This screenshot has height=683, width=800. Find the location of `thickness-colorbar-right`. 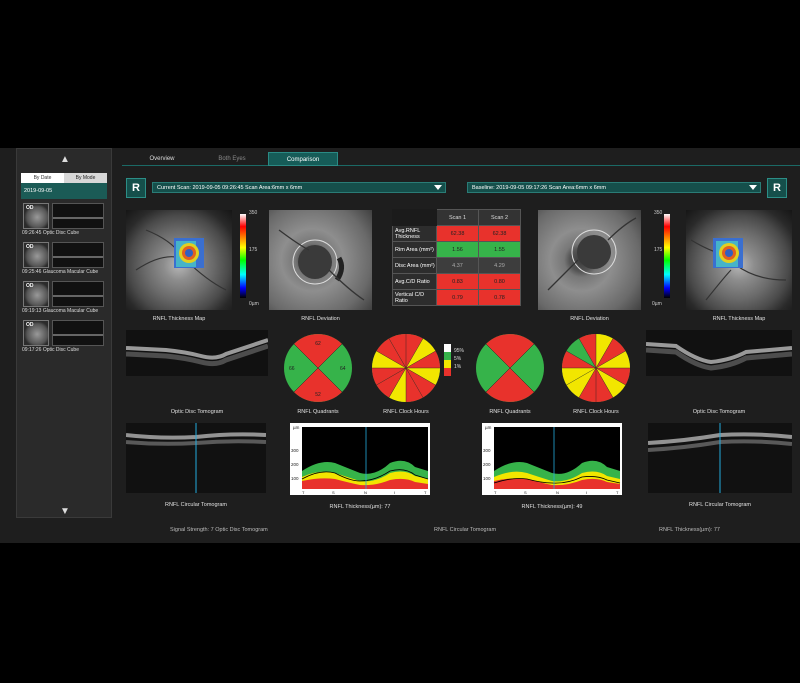

thickness-colorbar-right is located at coordinates (667, 256).